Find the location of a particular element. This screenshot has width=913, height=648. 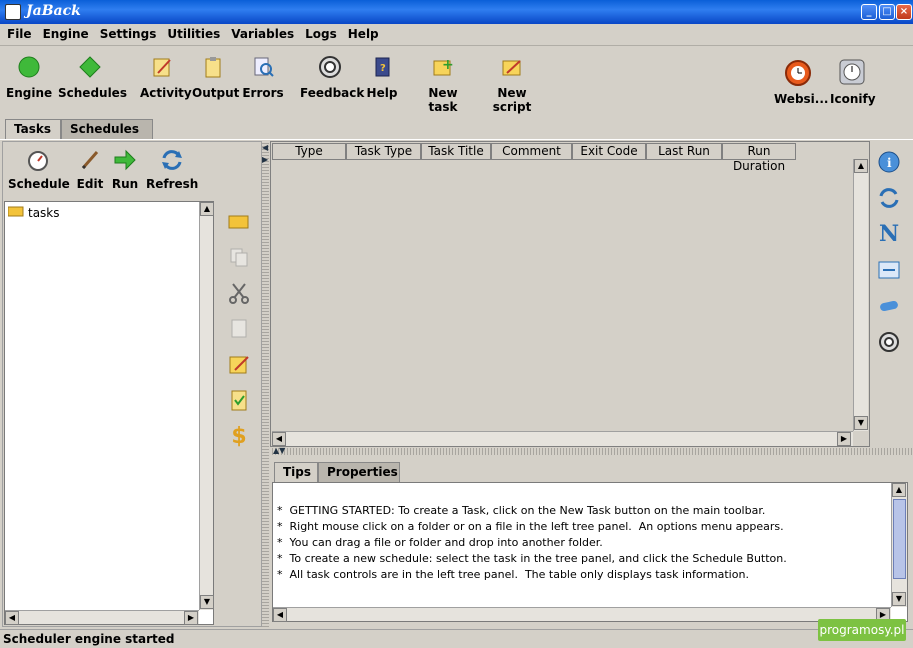

collapse-left-icon: ◀ is located at coordinates (265, 147).